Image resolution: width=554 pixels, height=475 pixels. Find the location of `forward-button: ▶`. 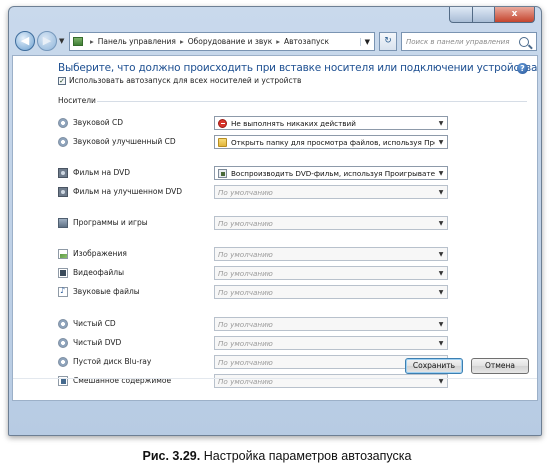

forward-button: ▶ is located at coordinates (47, 41).